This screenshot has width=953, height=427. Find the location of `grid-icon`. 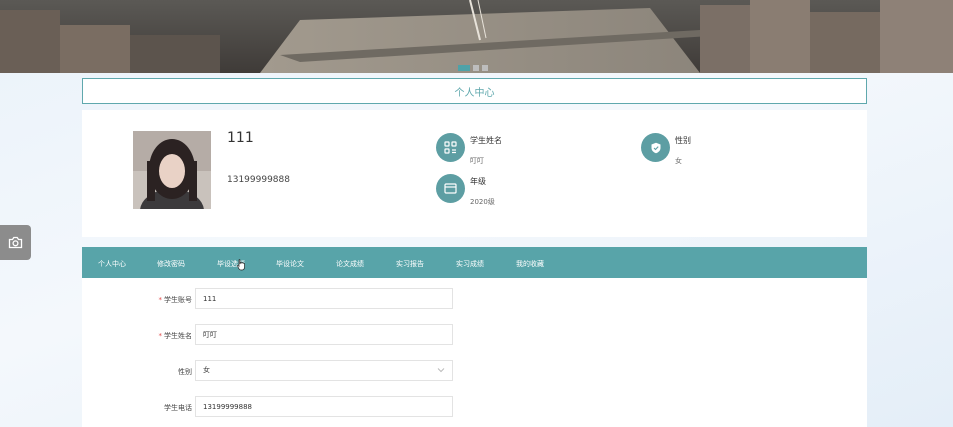

grid-icon is located at coordinates (450, 147).